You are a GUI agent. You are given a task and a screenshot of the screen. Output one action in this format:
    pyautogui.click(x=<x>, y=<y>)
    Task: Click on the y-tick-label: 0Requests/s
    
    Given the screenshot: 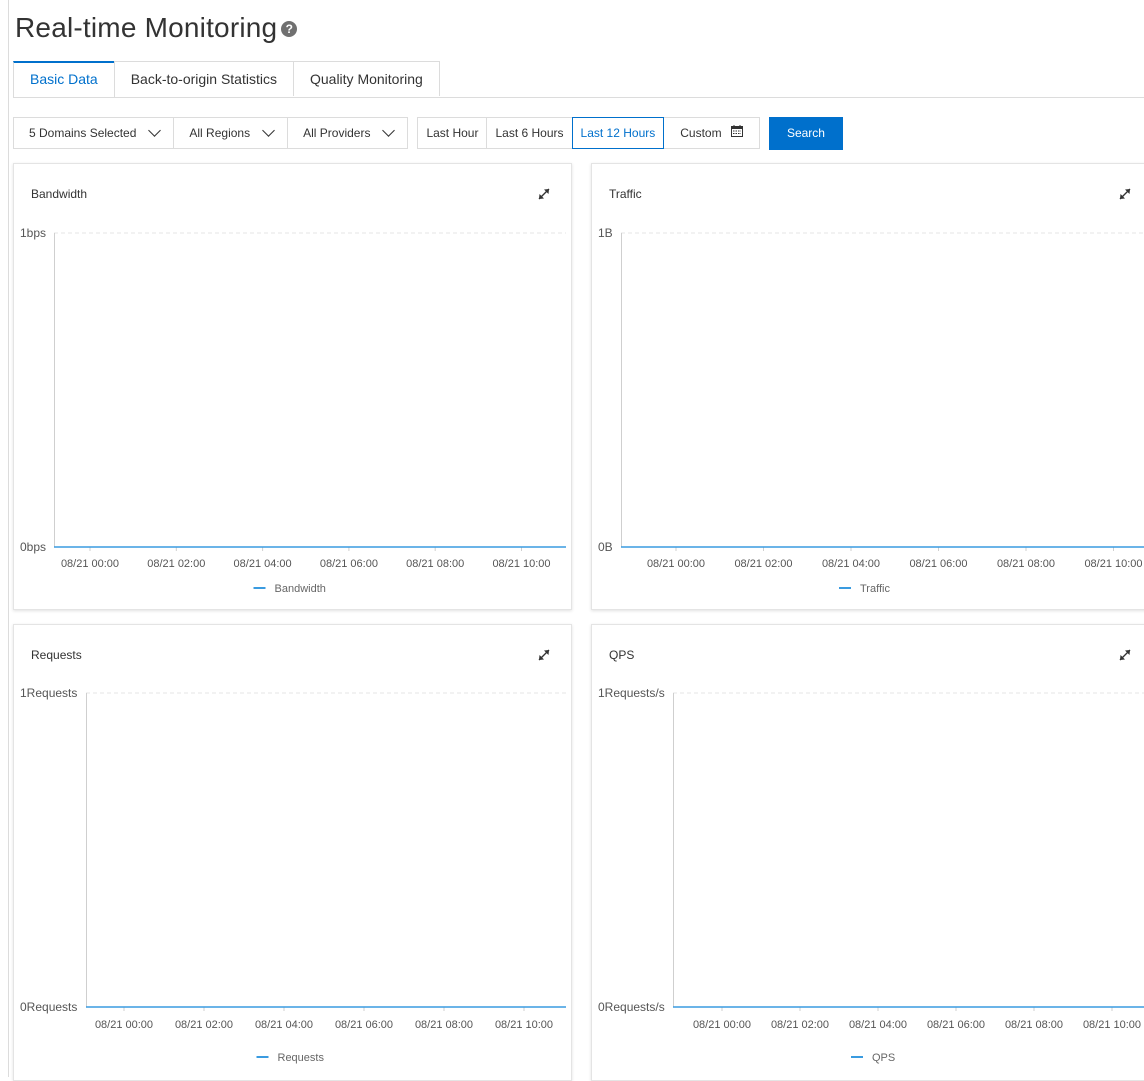 What is the action you would take?
    pyautogui.click(x=631, y=1007)
    